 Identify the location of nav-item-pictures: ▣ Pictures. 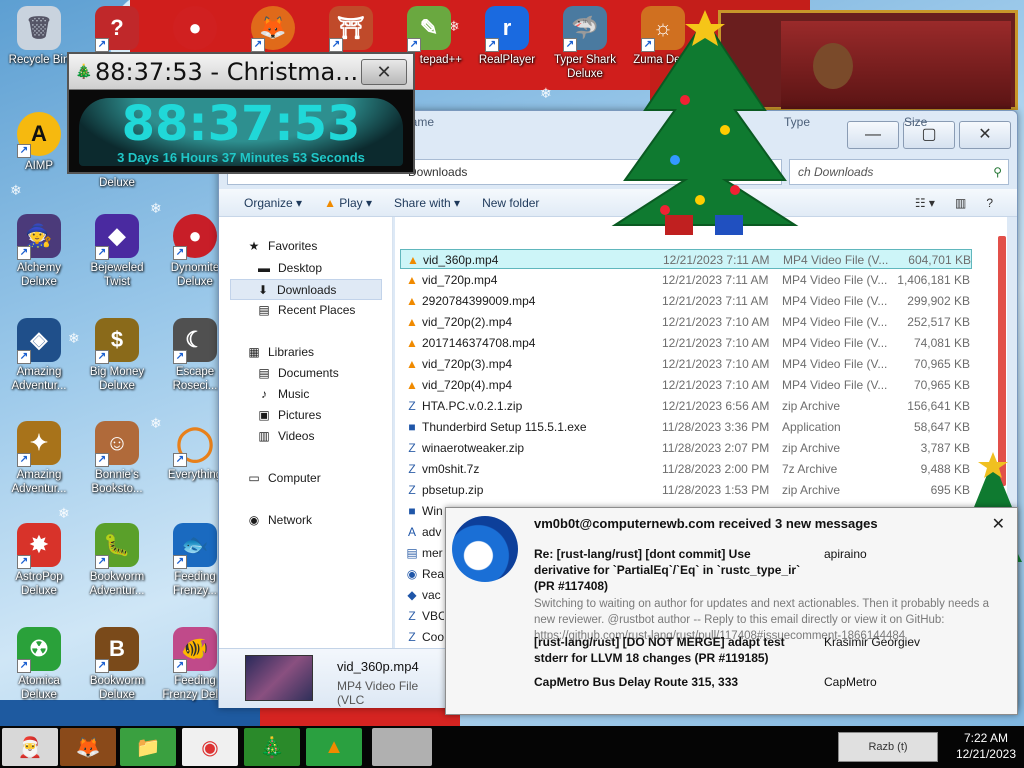
(288, 415).